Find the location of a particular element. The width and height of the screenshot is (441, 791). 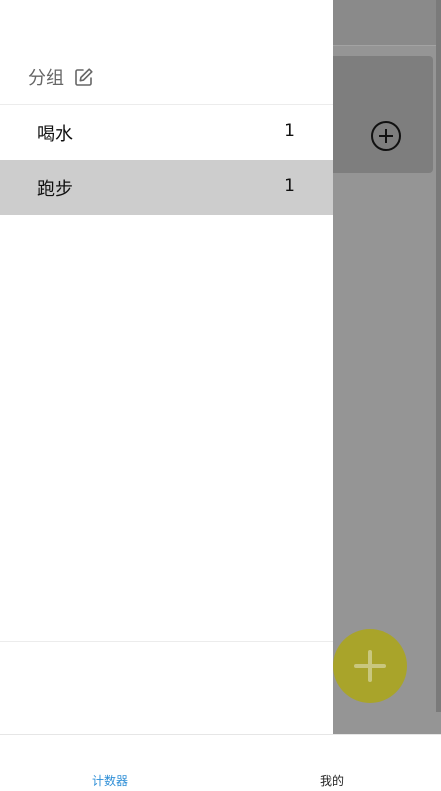

group-item-name: 跑步 is located at coordinates (55, 189).